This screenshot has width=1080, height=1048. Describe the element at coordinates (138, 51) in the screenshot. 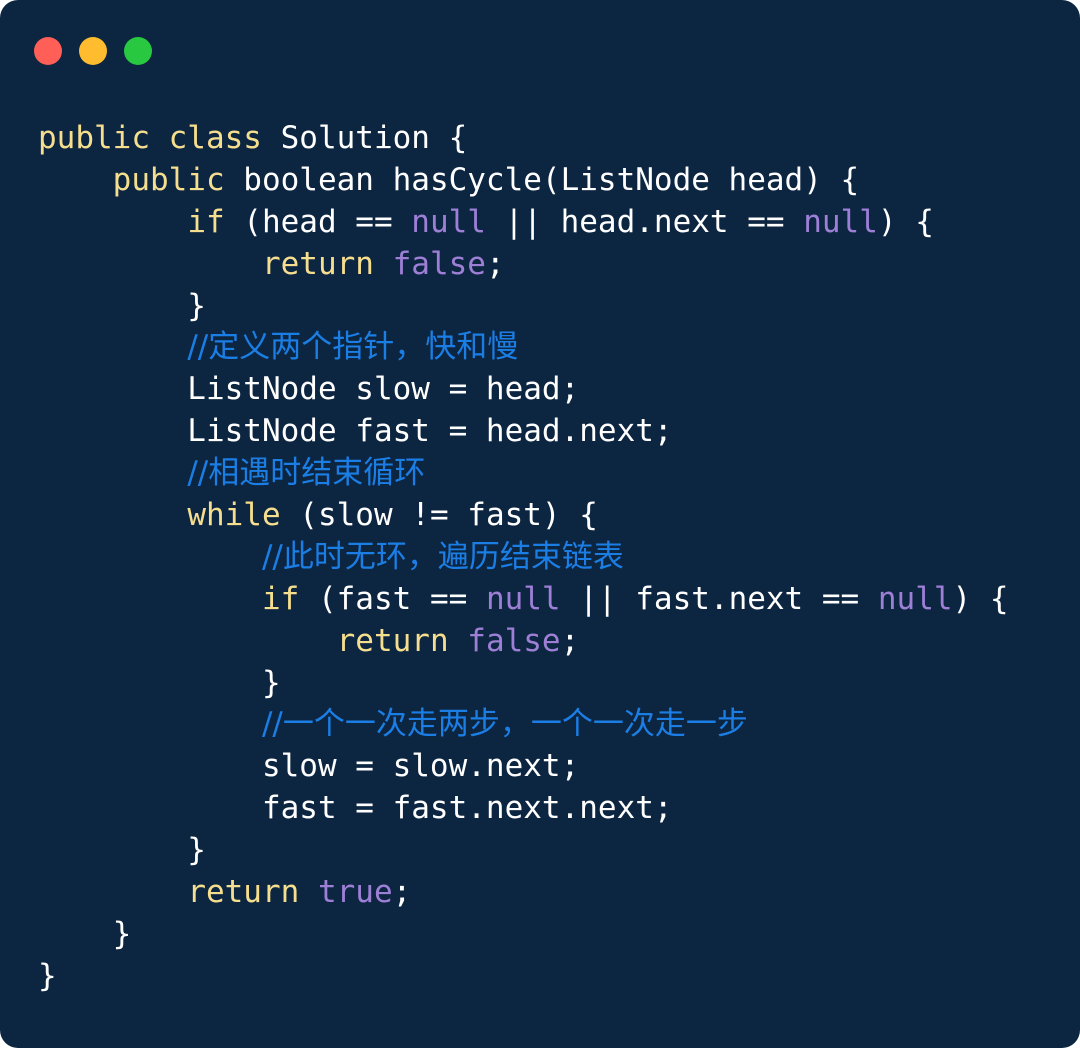

I see `zoom-button` at that location.